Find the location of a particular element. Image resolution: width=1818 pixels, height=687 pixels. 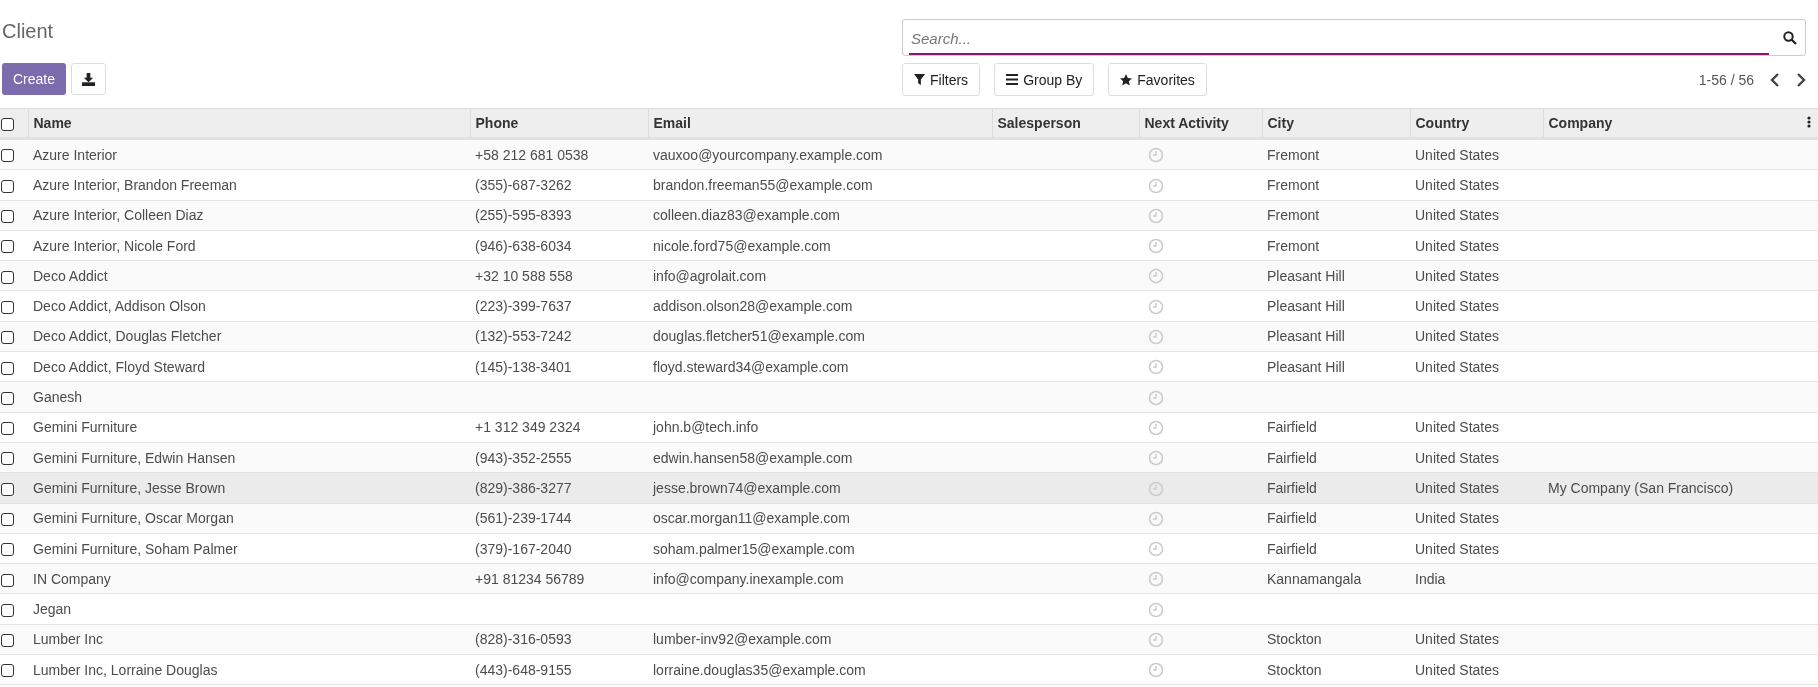

name-cell: Gemini Furniture, Soham Palmer is located at coordinates (135, 548).